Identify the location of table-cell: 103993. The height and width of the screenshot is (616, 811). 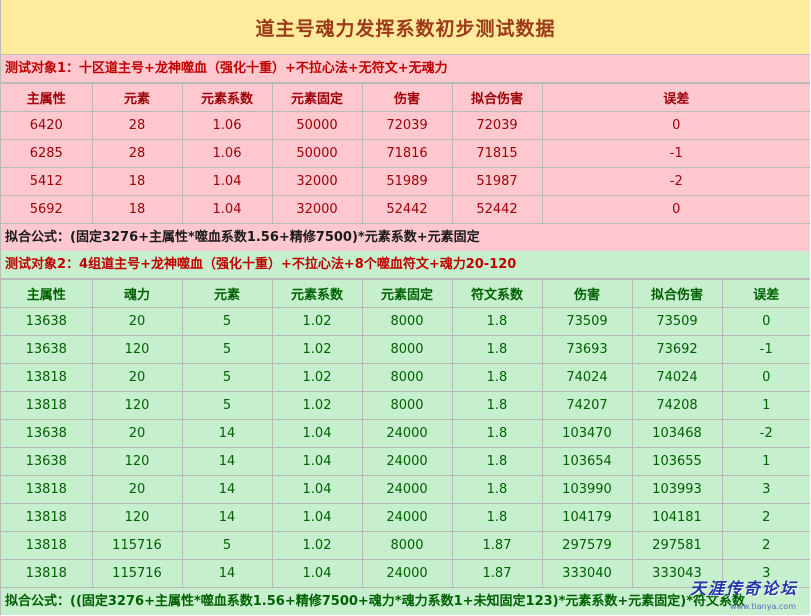
(677, 489).